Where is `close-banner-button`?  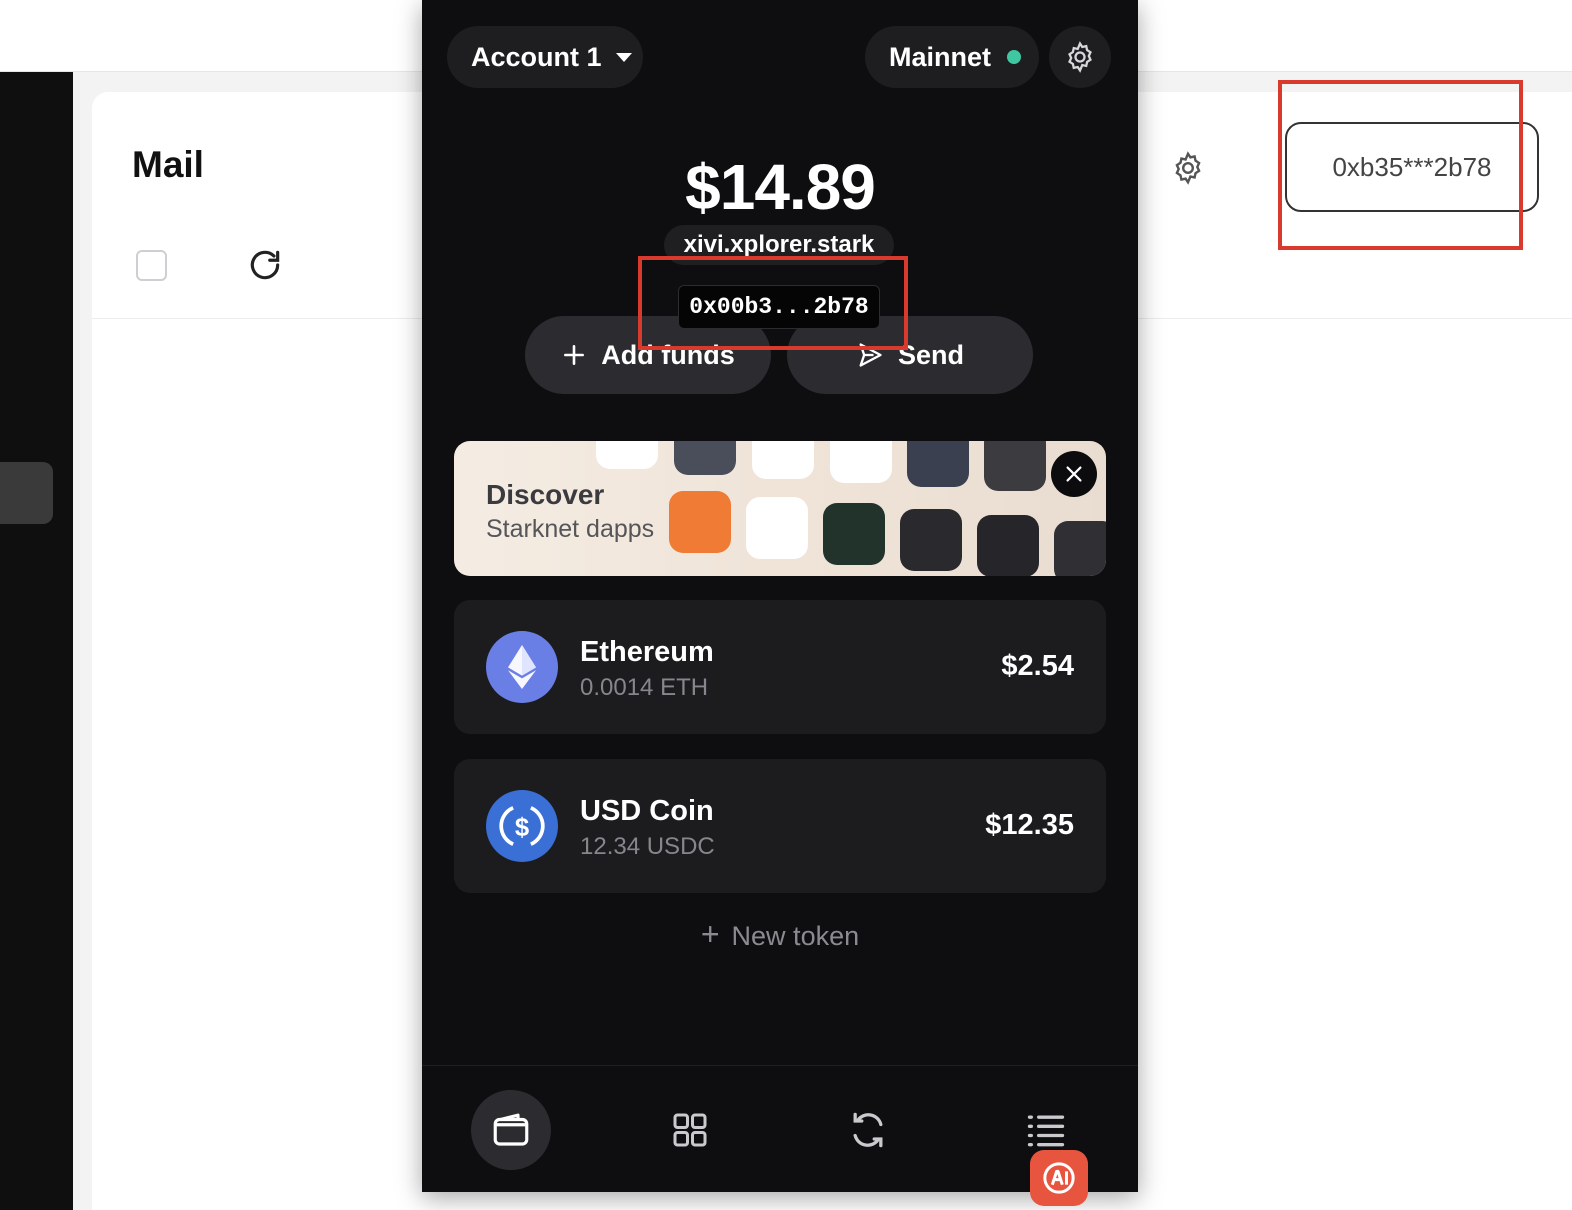 close-banner-button is located at coordinates (1074, 474).